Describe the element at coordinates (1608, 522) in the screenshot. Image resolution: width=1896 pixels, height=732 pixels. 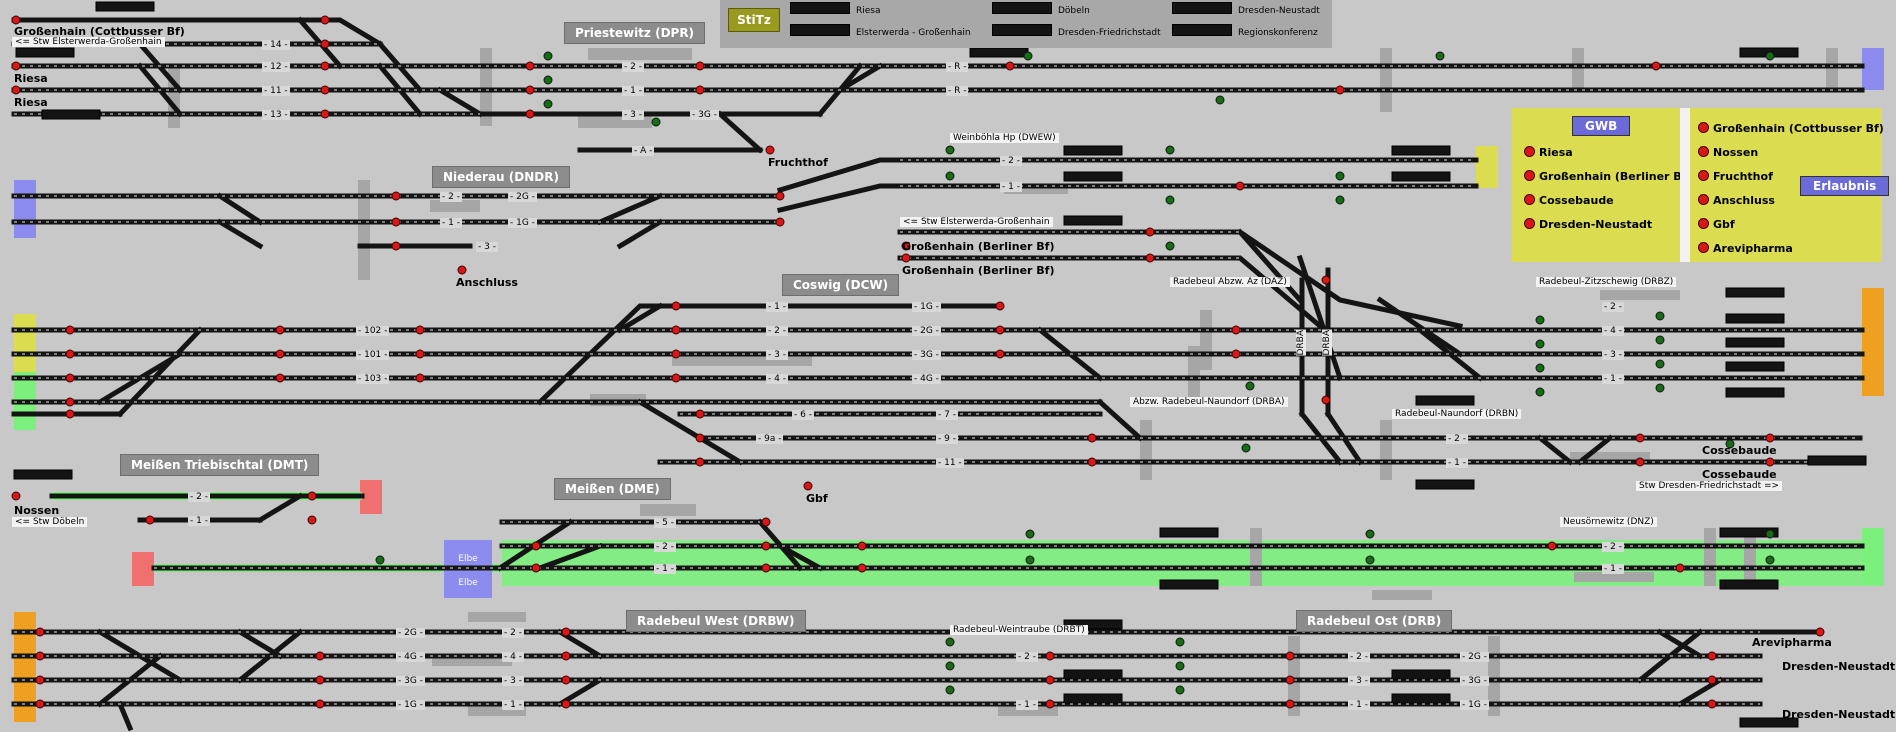
I see `note-dnz: Neusörnewitz (DNZ)` at that location.